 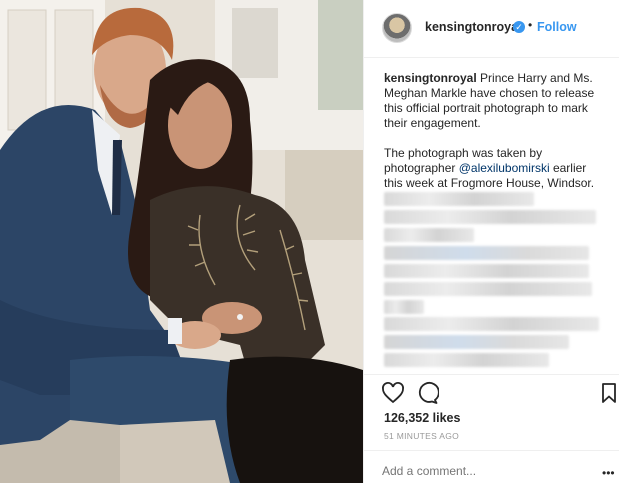 I want to click on post-header: kensingtonroyal ✓ • Follow, so click(x=491, y=29).